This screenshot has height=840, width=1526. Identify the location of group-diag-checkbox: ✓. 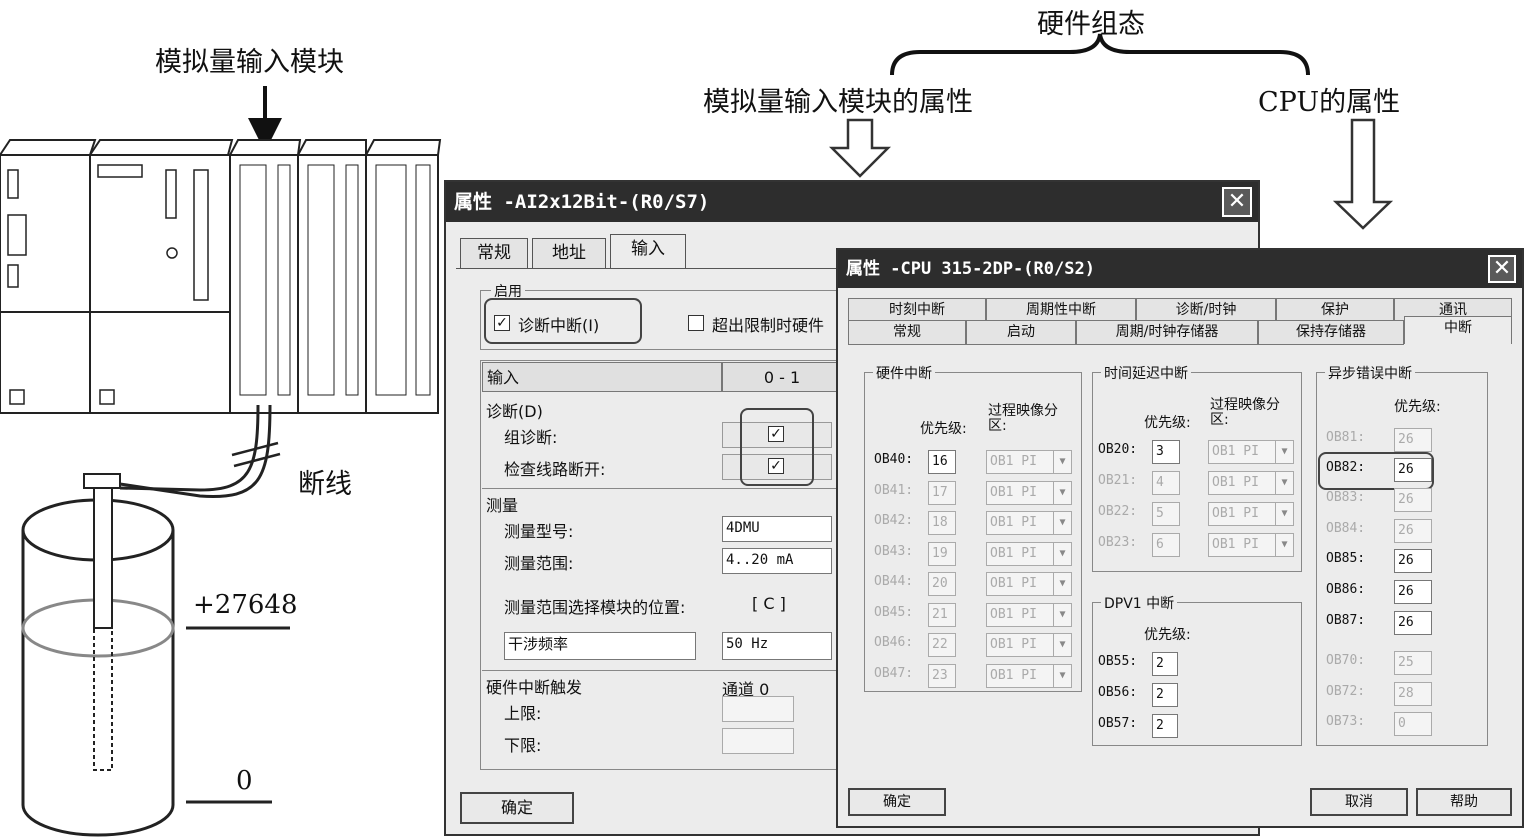
(776, 434).